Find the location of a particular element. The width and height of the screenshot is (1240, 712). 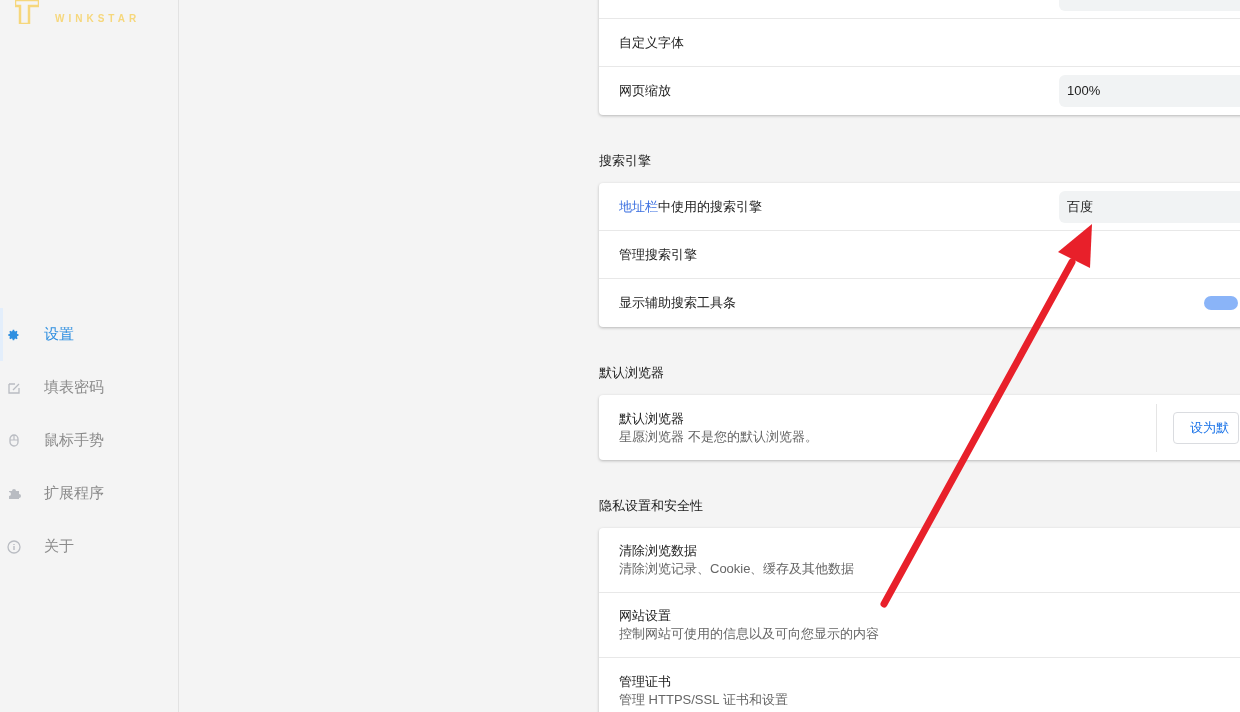

setting-label: 网页缩放 is located at coordinates (645, 91).